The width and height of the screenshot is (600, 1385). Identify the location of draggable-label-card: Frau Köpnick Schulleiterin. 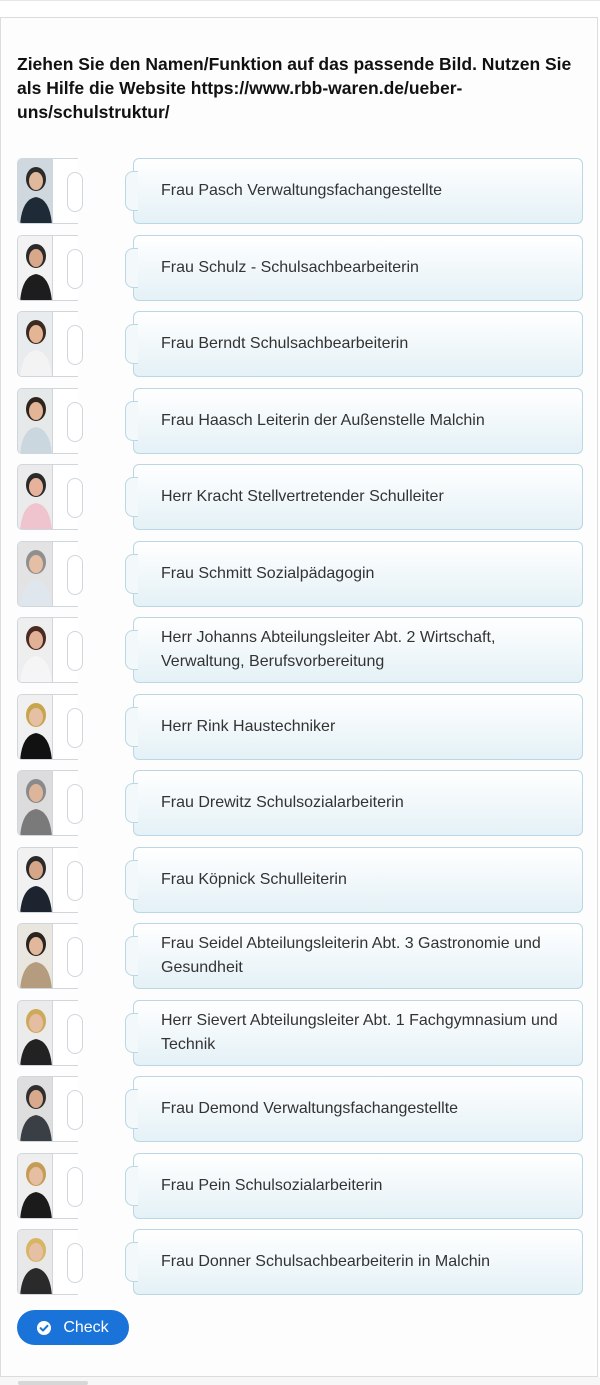
(354, 879).